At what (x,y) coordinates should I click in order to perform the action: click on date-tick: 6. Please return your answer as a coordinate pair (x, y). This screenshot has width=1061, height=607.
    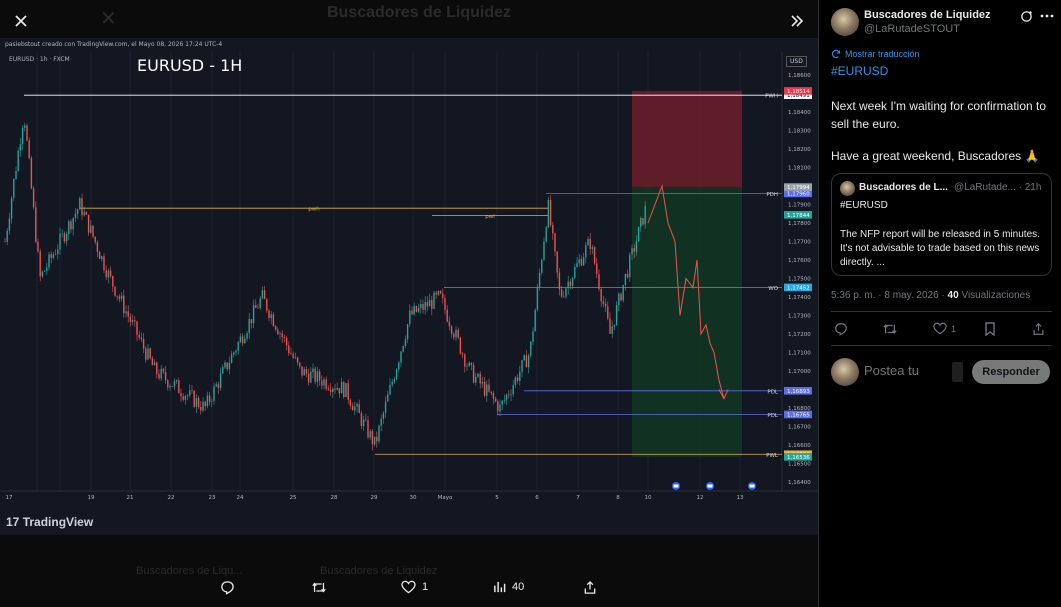
    Looking at the image, I should click on (537, 498).